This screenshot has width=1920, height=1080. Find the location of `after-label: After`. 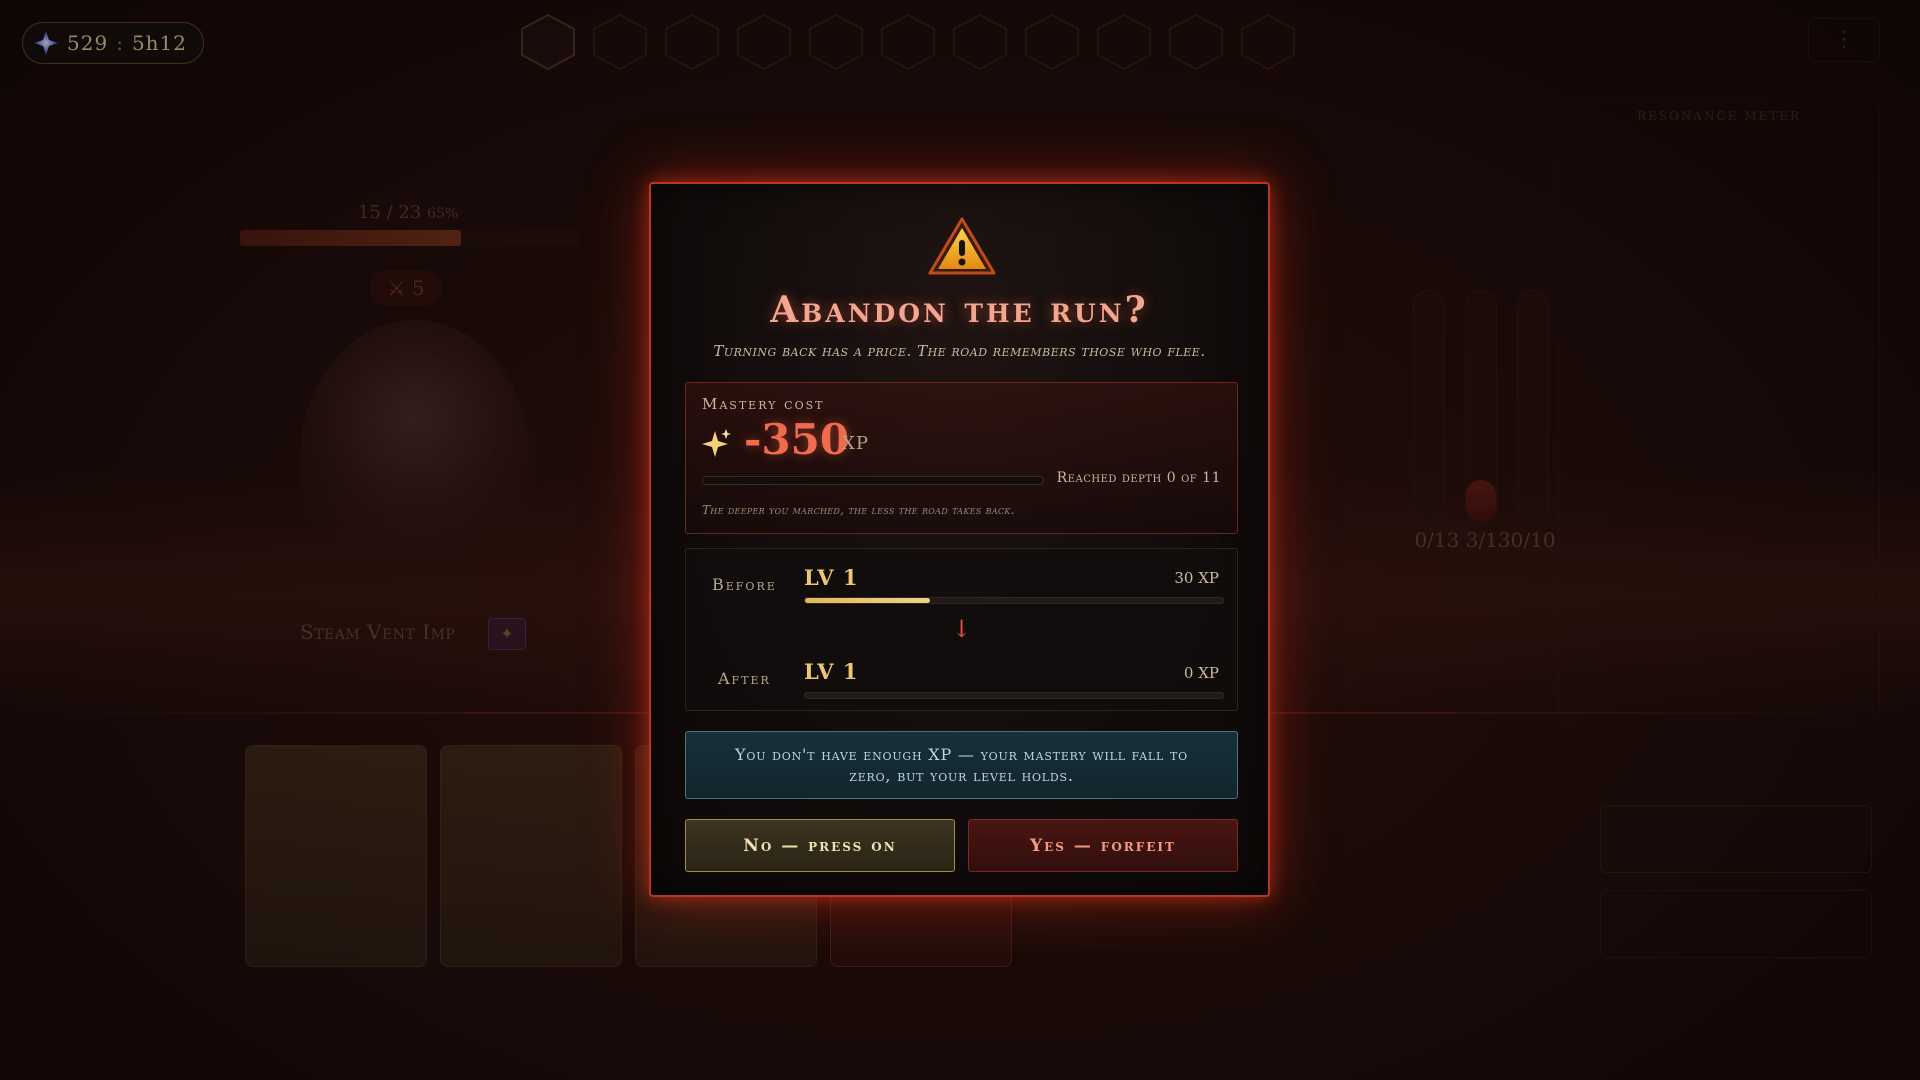

after-label: After is located at coordinates (744, 678).